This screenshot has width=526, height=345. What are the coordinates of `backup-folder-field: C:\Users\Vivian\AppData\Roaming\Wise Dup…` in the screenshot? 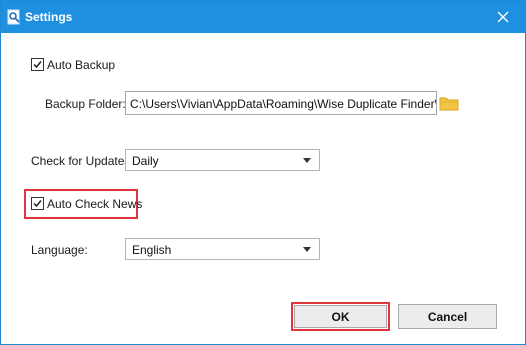 It's located at (281, 103).